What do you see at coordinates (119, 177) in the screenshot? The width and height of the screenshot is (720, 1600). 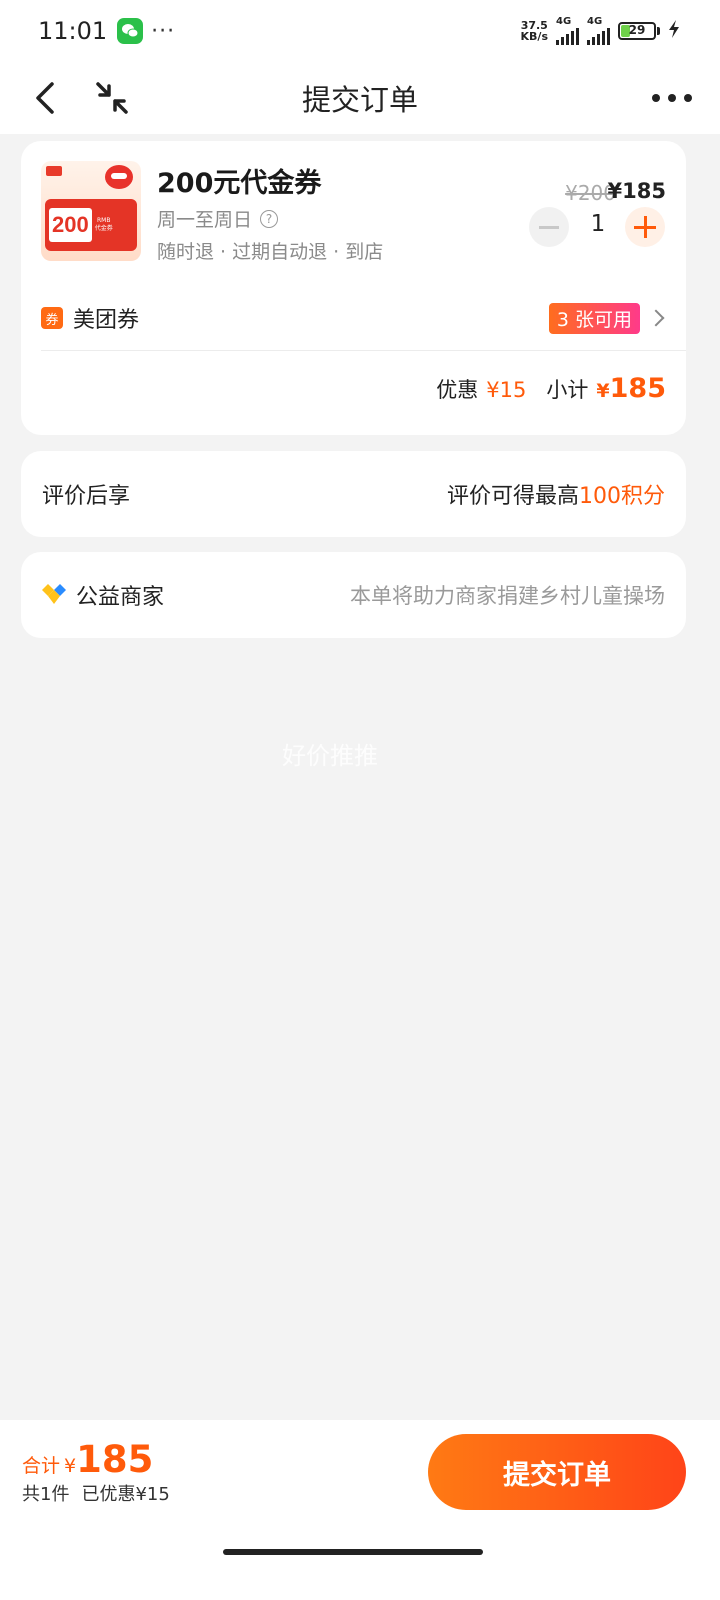 I see `mascot-icon` at bounding box center [119, 177].